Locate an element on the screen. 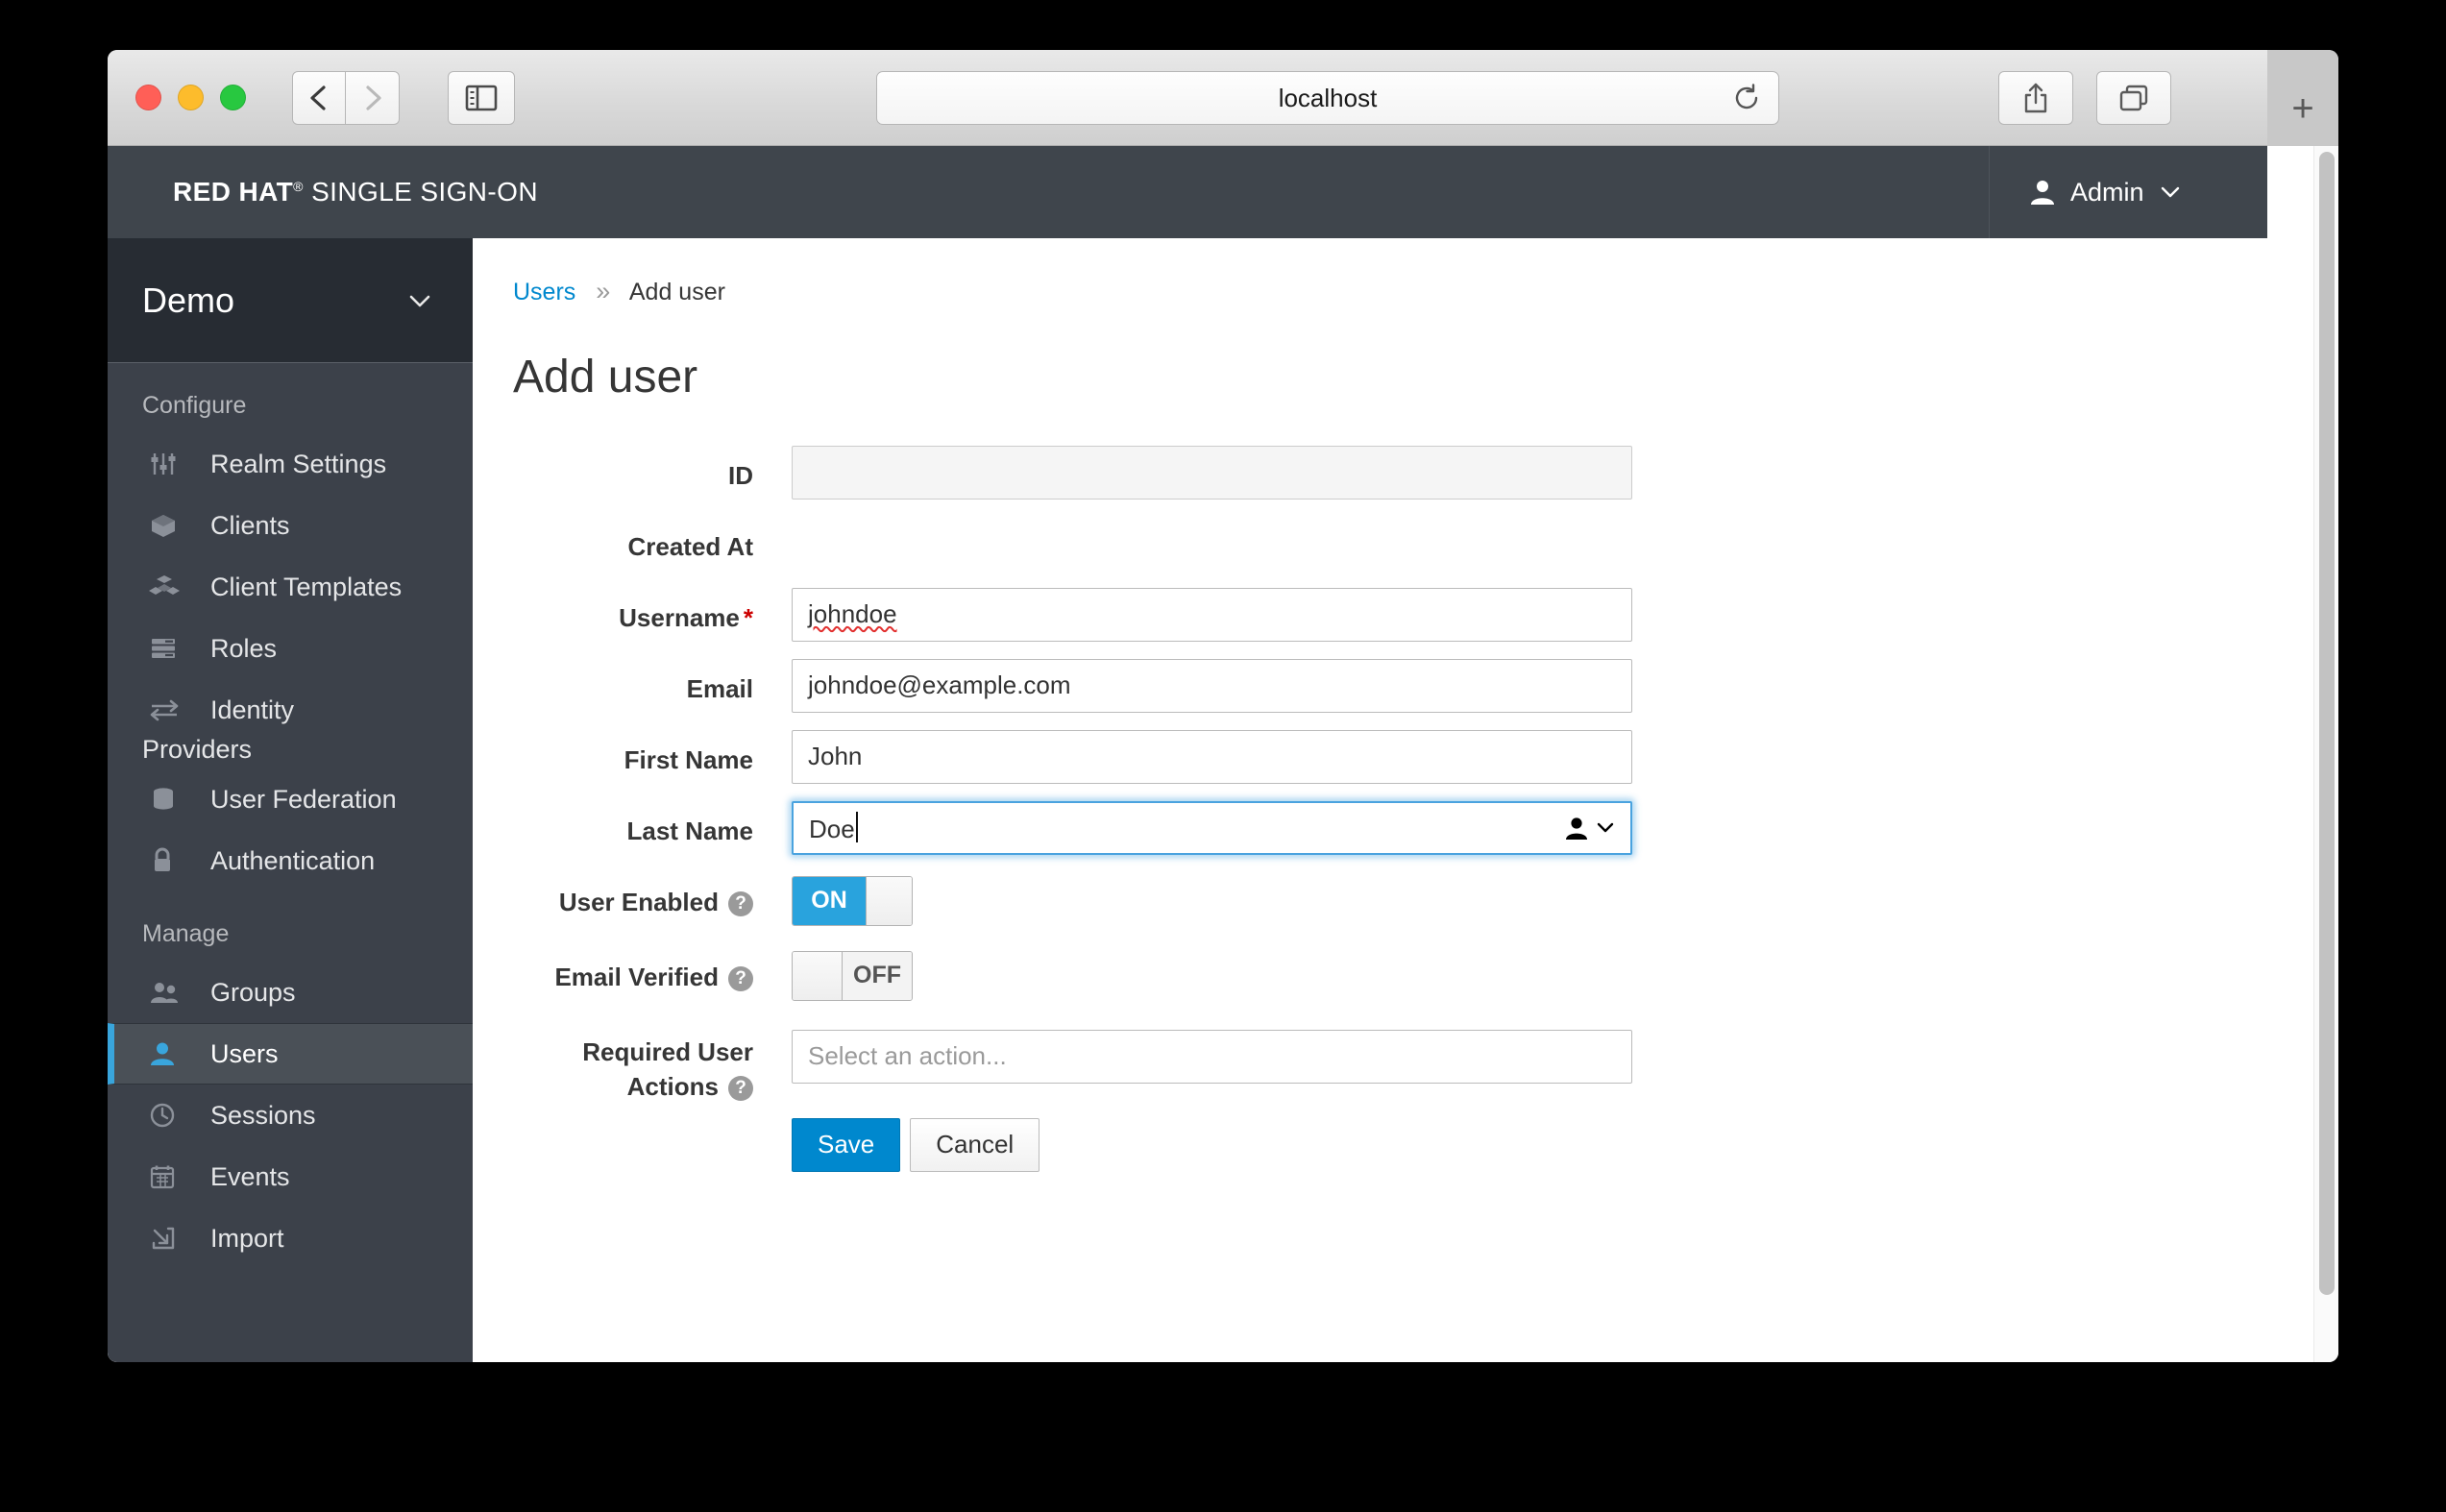 This screenshot has height=1512, width=2446. database-icon is located at coordinates (177, 799).